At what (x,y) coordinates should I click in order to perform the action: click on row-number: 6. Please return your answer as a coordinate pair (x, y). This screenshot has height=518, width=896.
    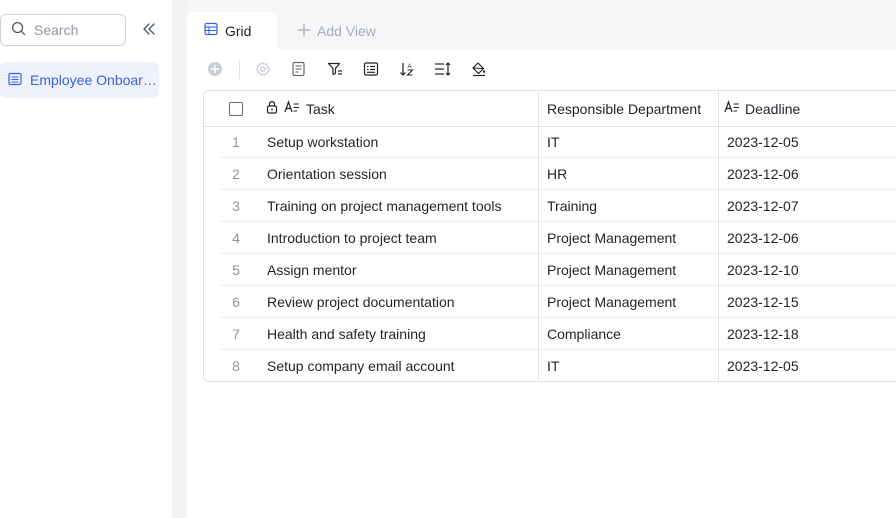
    Looking at the image, I should click on (236, 302).